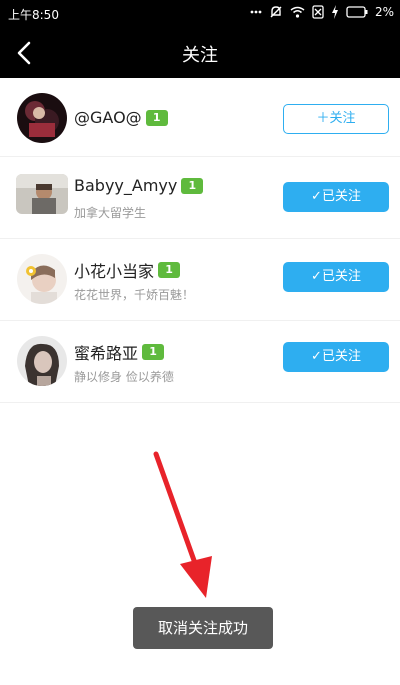  I want to click on user-name: 蜜希路亚 1, so click(119, 352).